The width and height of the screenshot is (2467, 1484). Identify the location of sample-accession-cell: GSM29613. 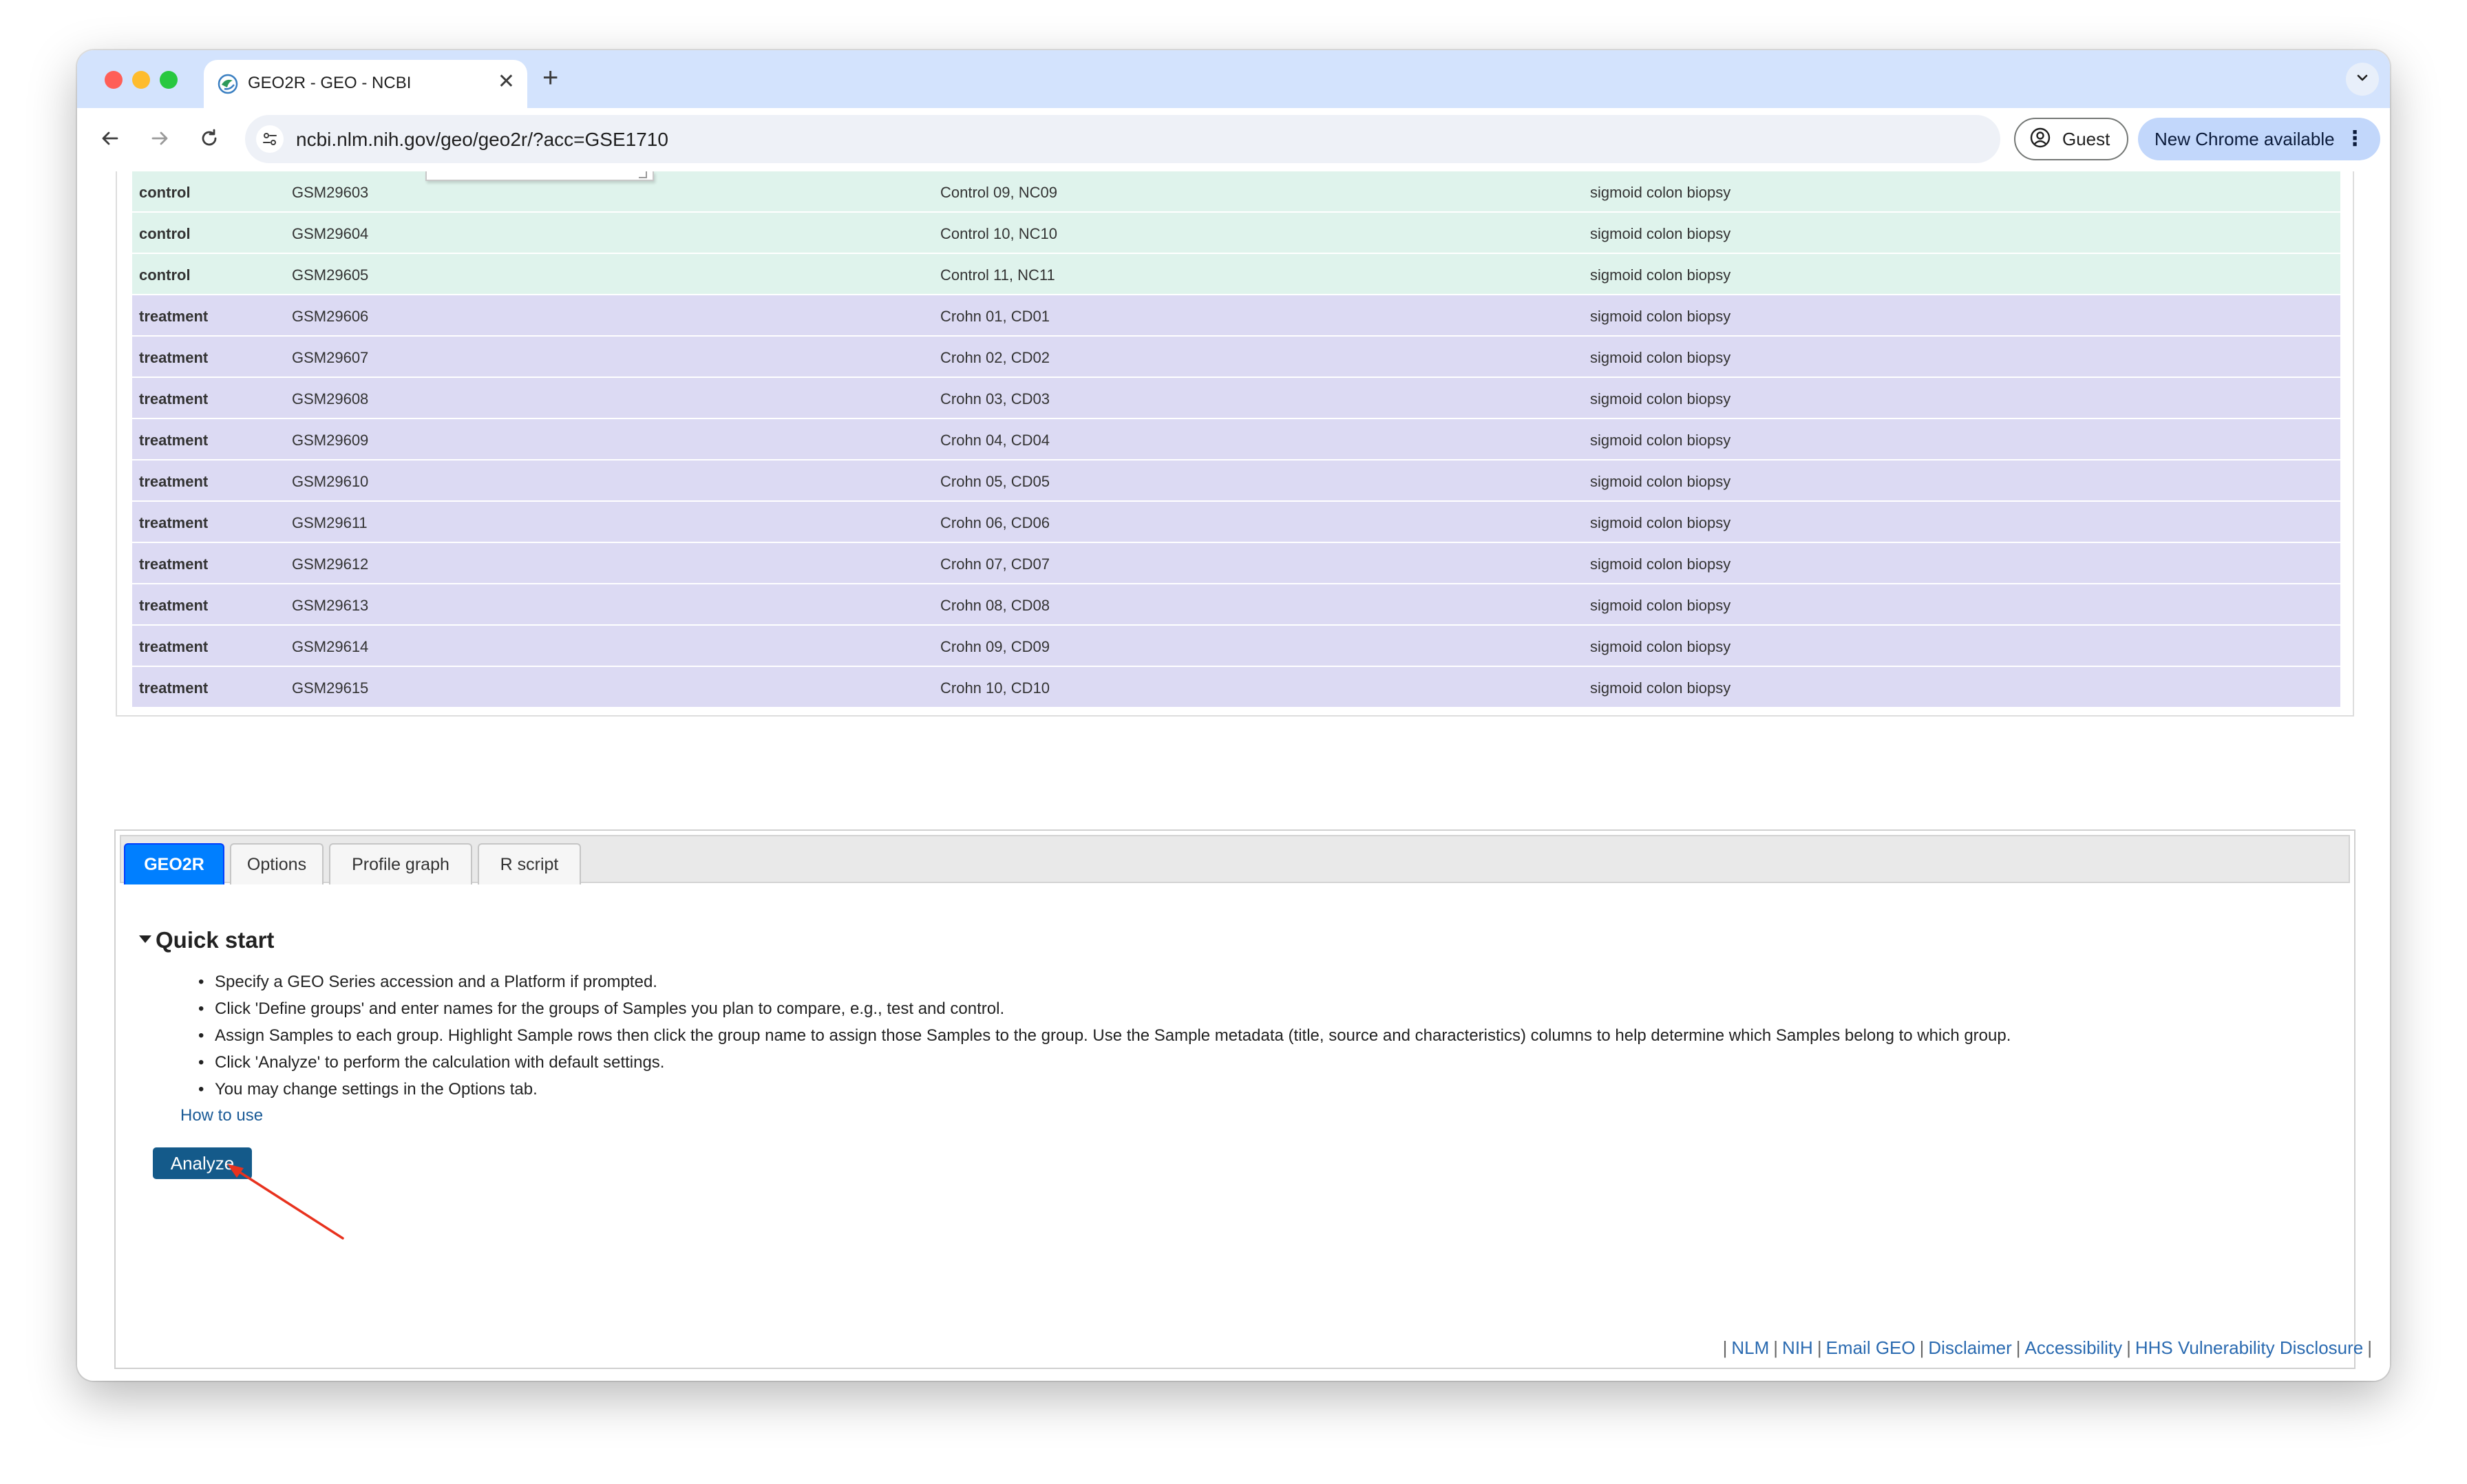
(330, 605).